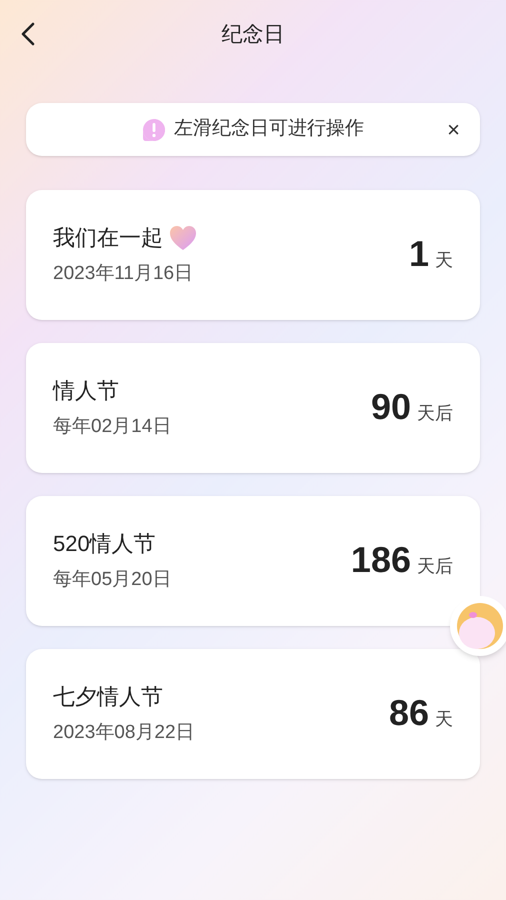 Image resolution: width=506 pixels, height=900 pixels. What do you see at coordinates (124, 733) in the screenshot?
I see `anniversary-date: 2023年08月22日` at bounding box center [124, 733].